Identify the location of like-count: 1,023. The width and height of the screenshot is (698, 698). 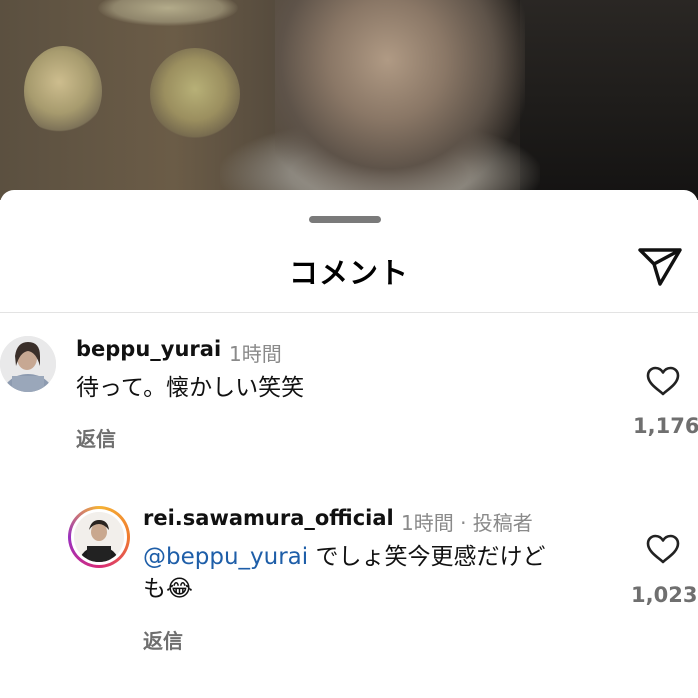
(664, 595).